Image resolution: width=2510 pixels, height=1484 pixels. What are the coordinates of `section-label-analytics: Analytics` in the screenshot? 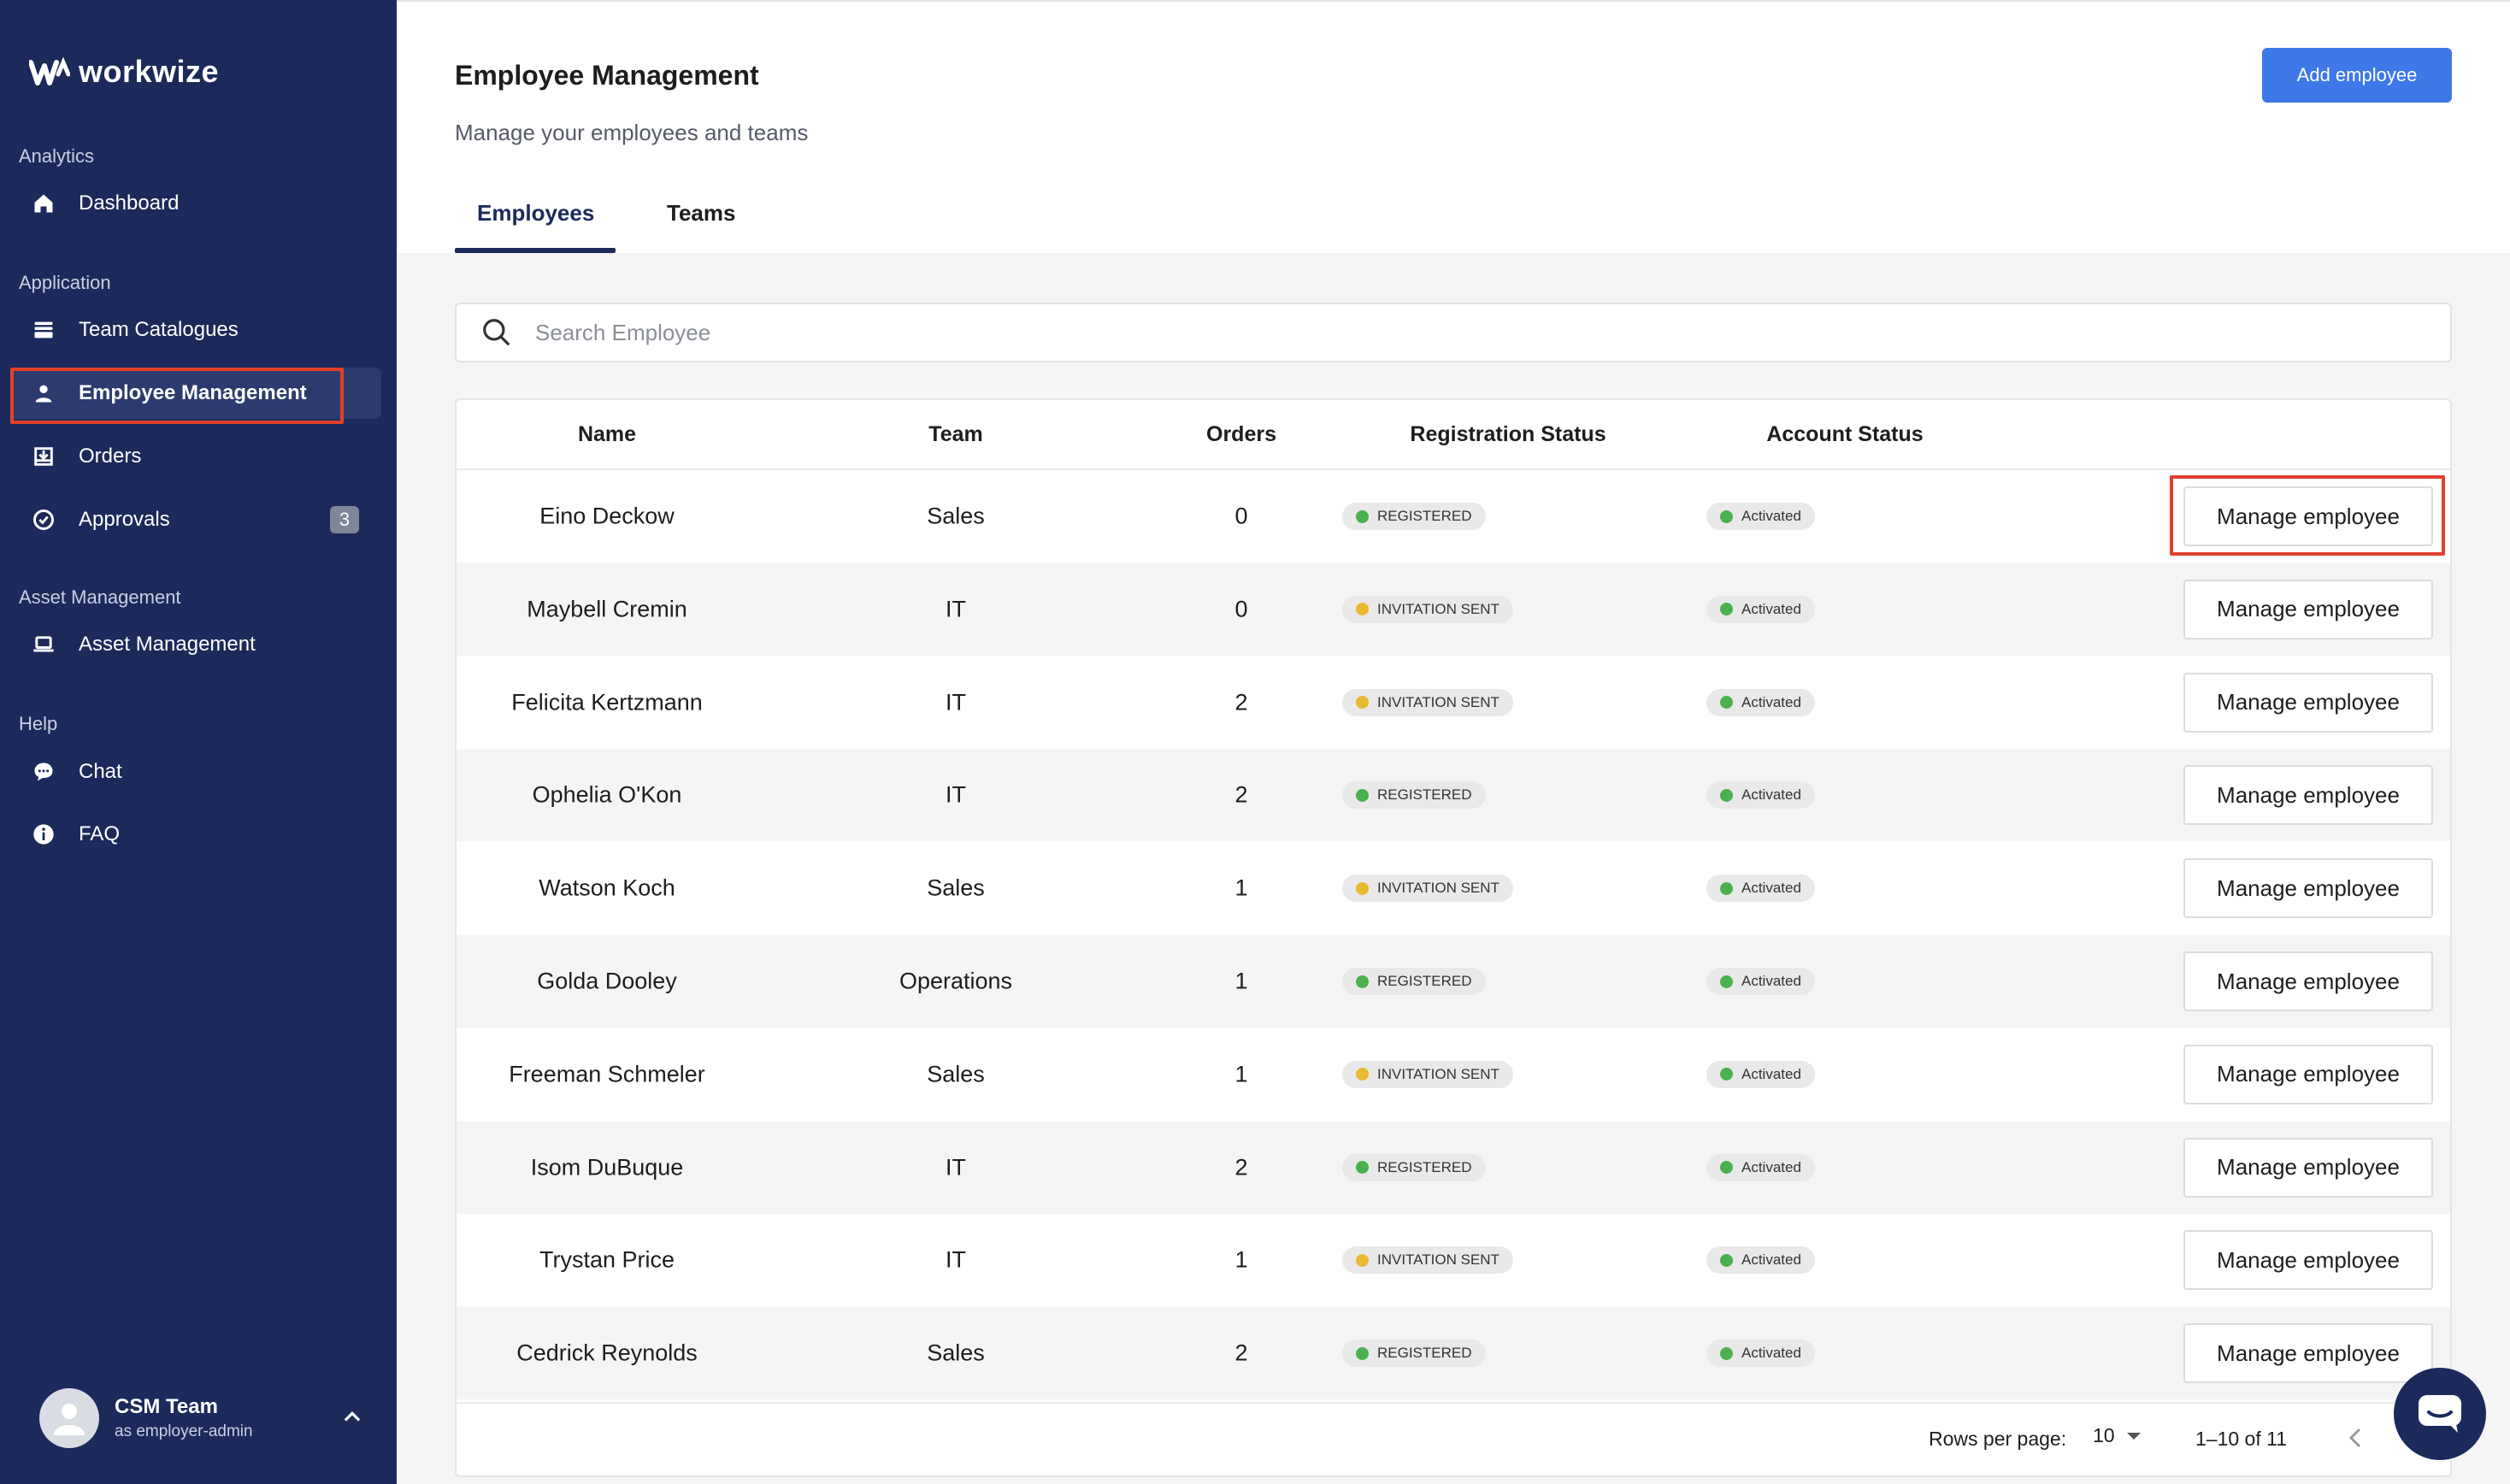 It's located at (57, 156).